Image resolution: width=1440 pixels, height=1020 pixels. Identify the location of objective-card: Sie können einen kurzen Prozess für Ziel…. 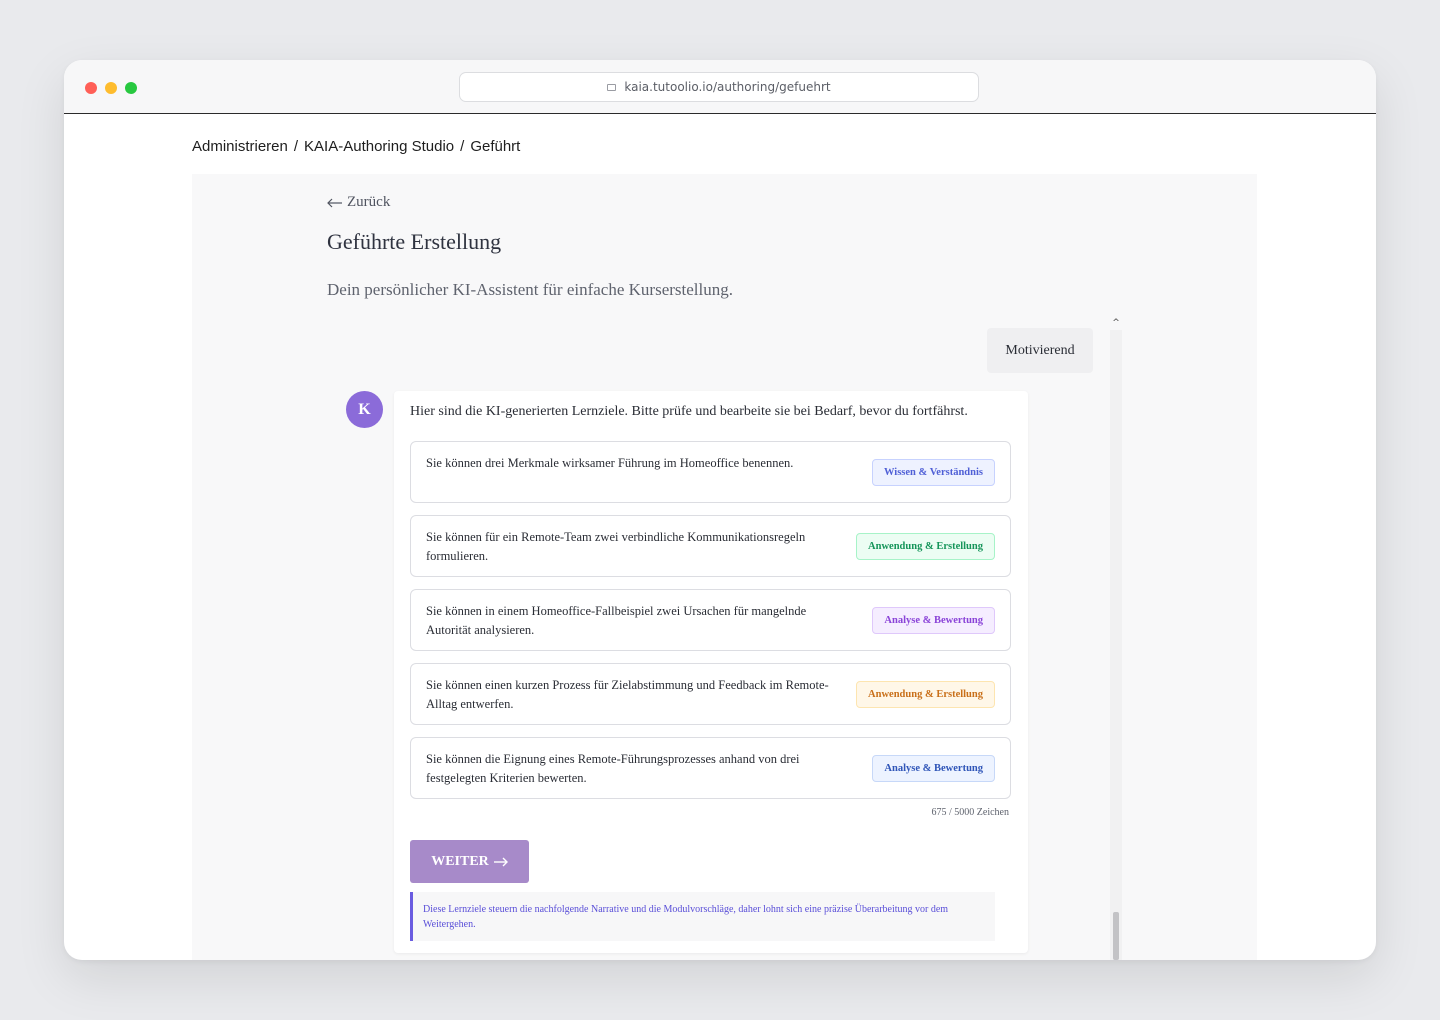
(710, 694).